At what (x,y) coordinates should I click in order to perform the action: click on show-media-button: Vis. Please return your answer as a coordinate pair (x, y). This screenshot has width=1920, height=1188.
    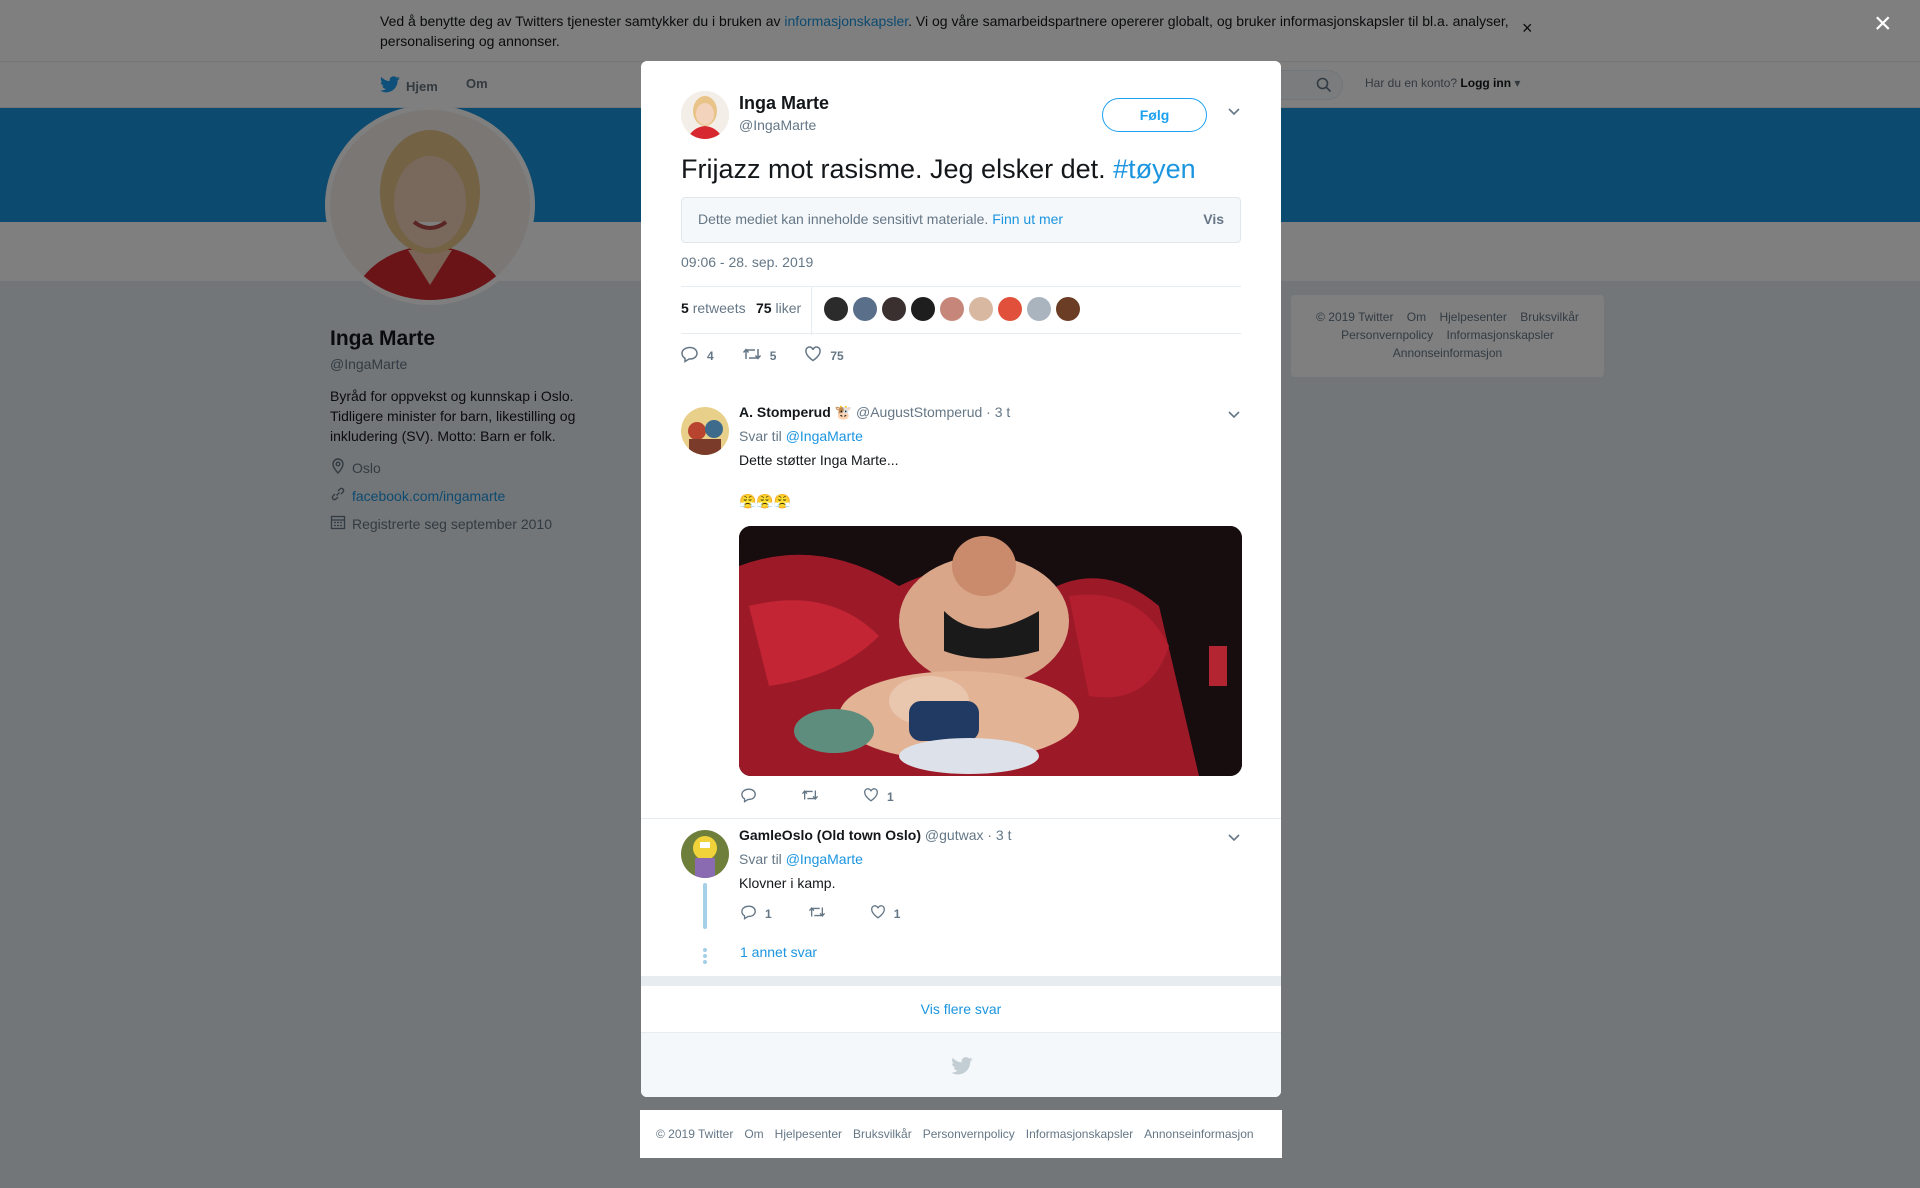
    Looking at the image, I should click on (1213, 219).